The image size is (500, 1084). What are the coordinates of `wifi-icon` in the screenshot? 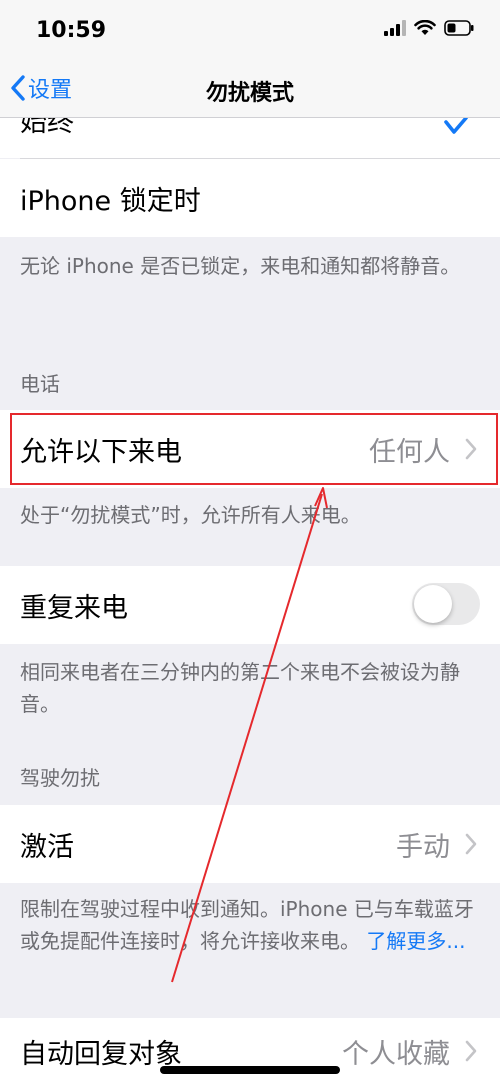 It's located at (425, 27).